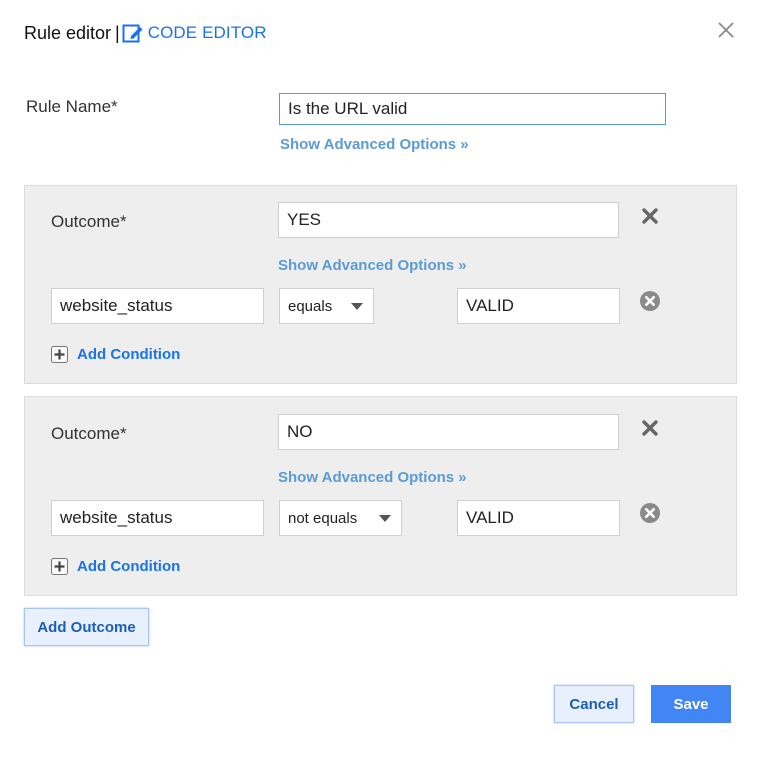 Image resolution: width=760 pixels, height=757 pixels. Describe the element at coordinates (691, 704) in the screenshot. I see `save-button: Save` at that location.